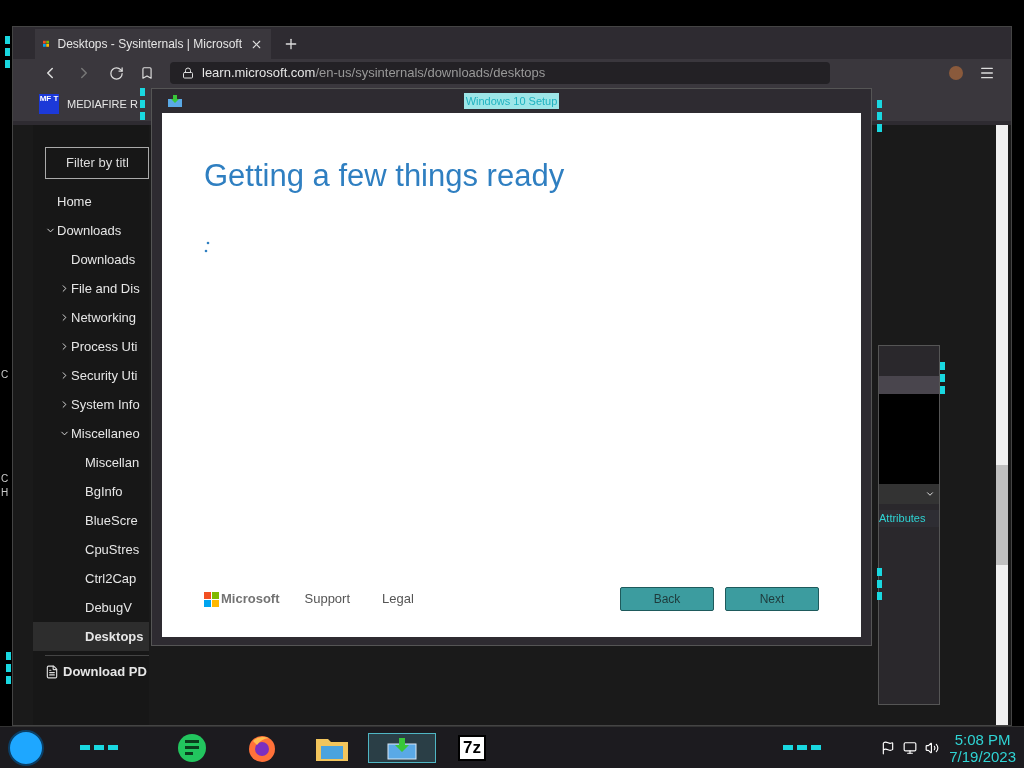 The height and width of the screenshot is (768, 1024). I want to click on dropdown-field, so click(909, 494).